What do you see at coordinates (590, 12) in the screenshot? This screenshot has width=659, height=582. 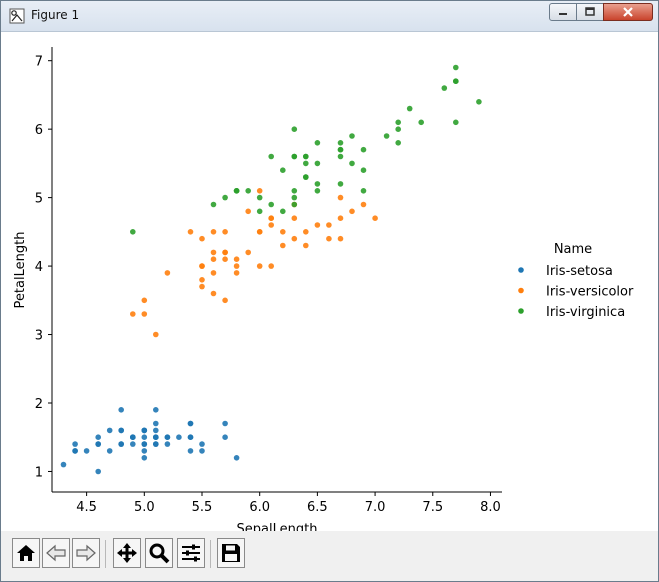 I see `maximize-button` at bounding box center [590, 12].